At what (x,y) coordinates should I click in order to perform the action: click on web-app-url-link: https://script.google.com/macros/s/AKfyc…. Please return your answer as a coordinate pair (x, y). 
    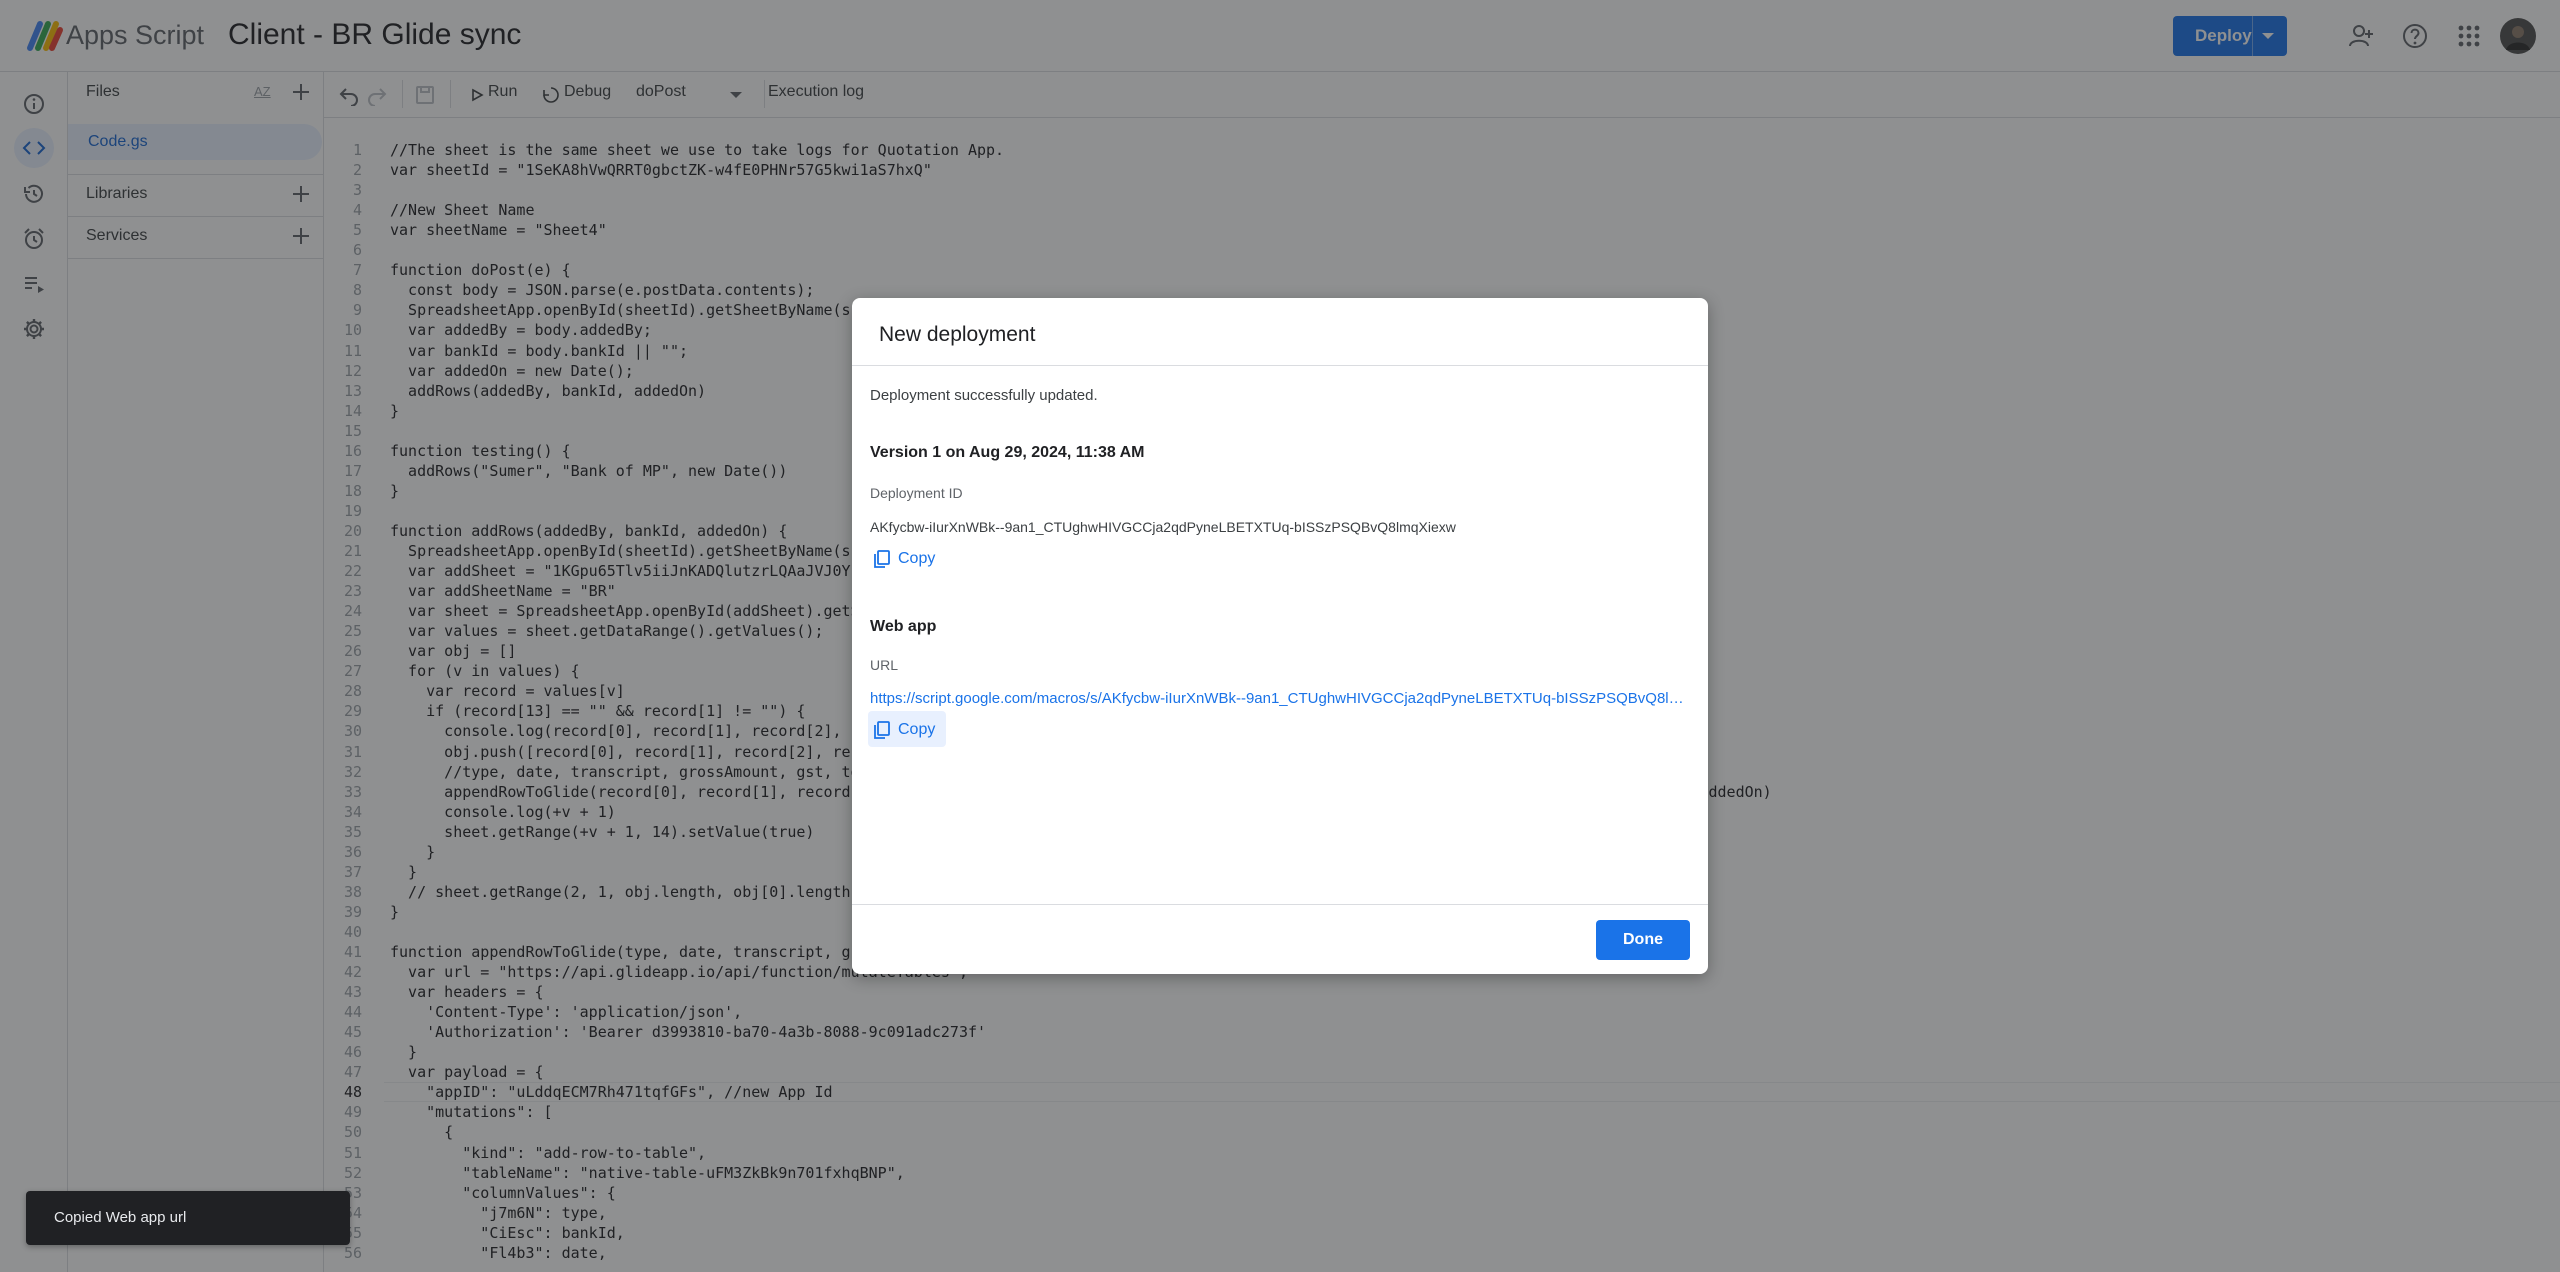
    Looking at the image, I should click on (1279, 698).